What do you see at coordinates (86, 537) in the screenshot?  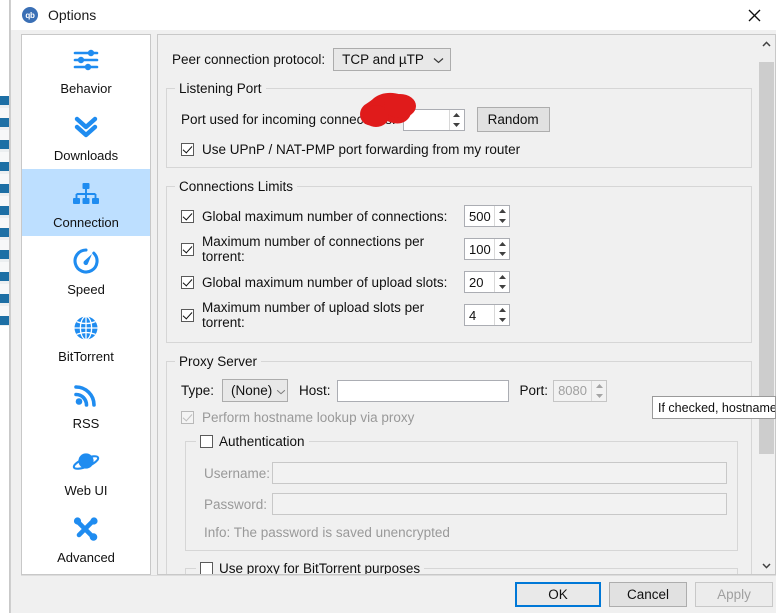 I see `sidebar-item-advanced: Advanced` at bounding box center [86, 537].